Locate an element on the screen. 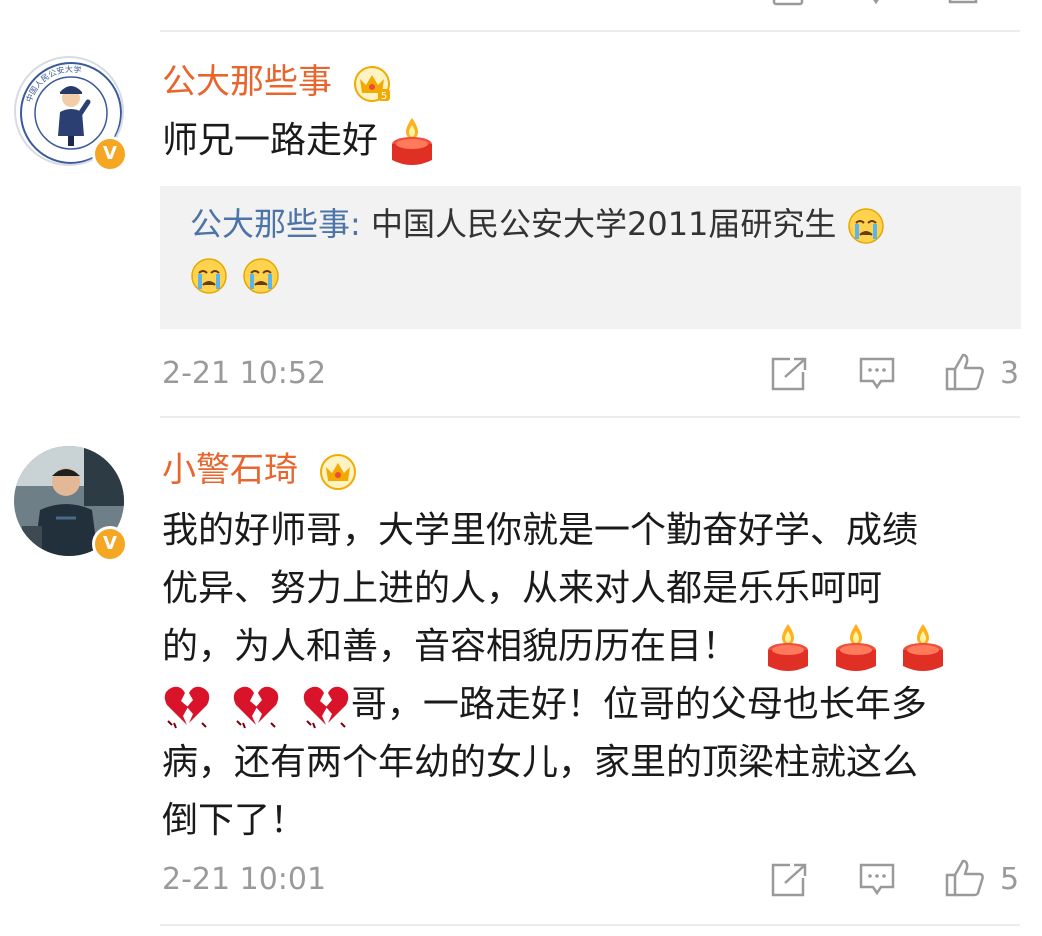  text-line: 倒下了！ is located at coordinates (234, 820).